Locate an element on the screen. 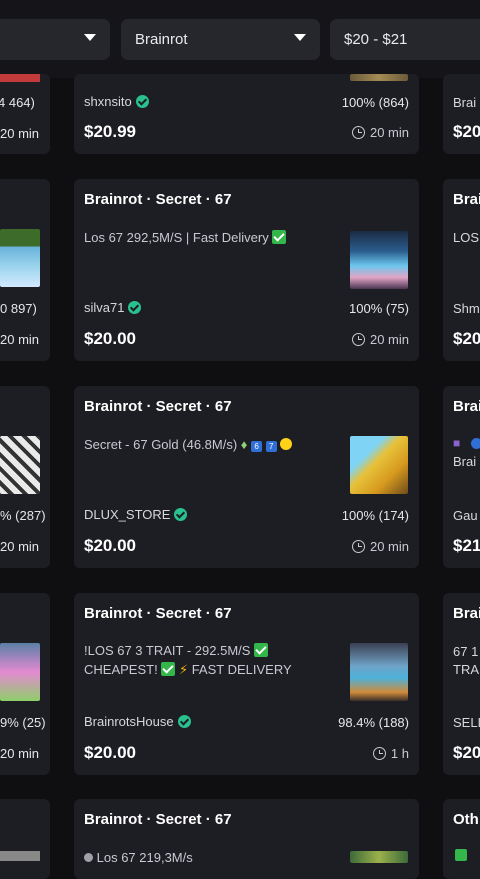 The width and height of the screenshot is (480, 879). listing-description: 67 1 is located at coordinates (466, 651).